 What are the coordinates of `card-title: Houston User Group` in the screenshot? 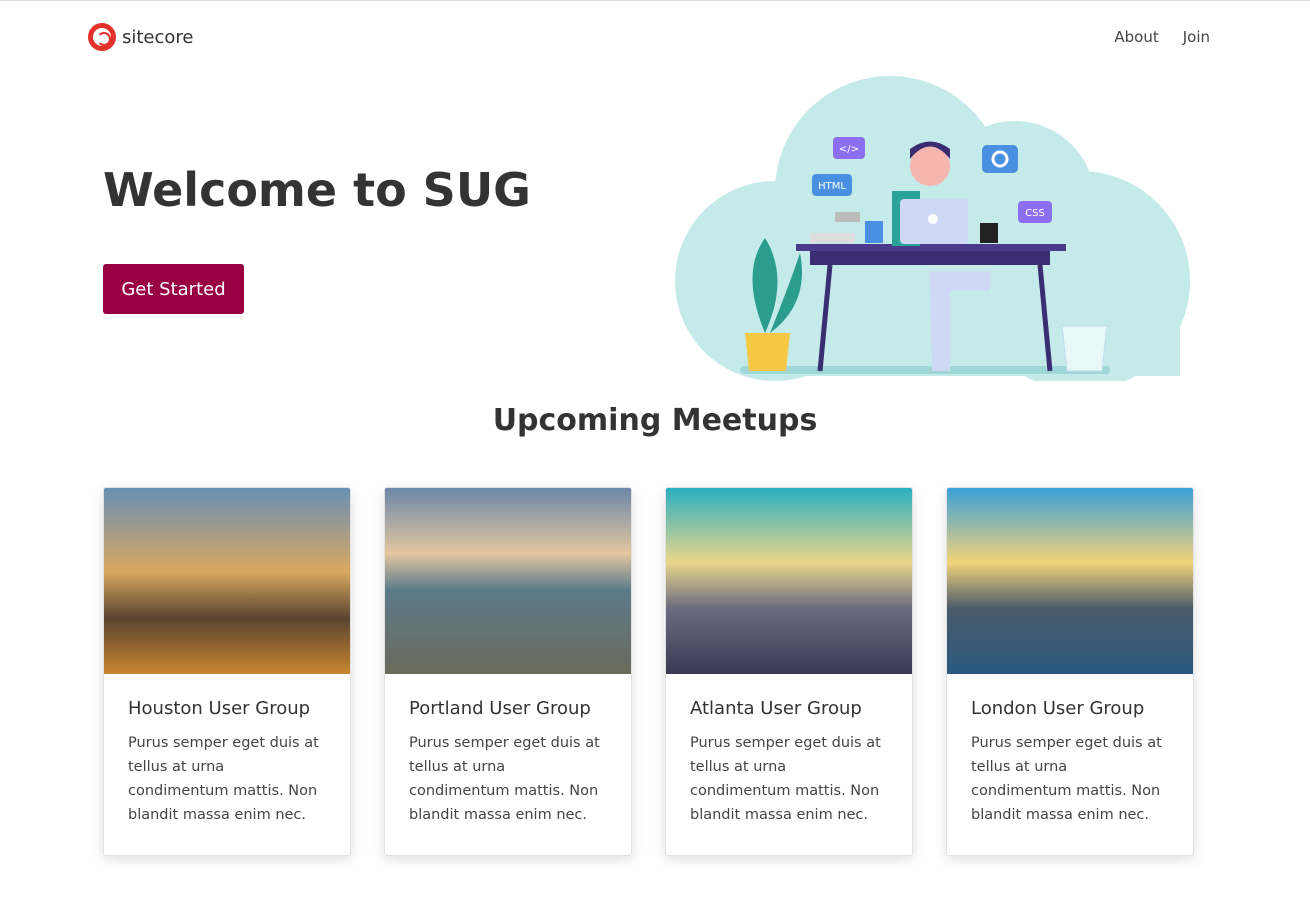 It's located at (227, 708).